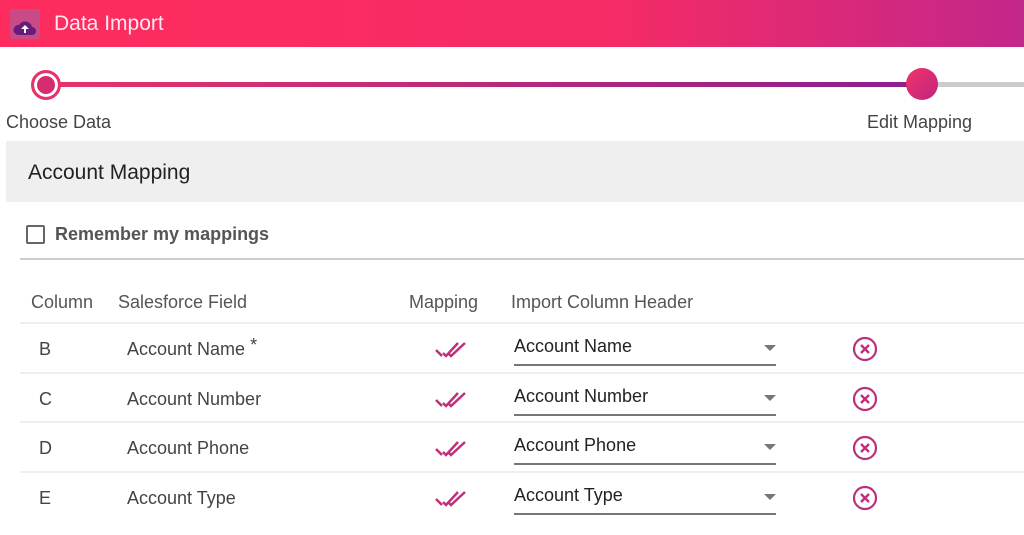 Image resolution: width=1024 pixels, height=535 pixels. Describe the element at coordinates (645, 448) in the screenshot. I see `import-column-select: Account Phone` at that location.